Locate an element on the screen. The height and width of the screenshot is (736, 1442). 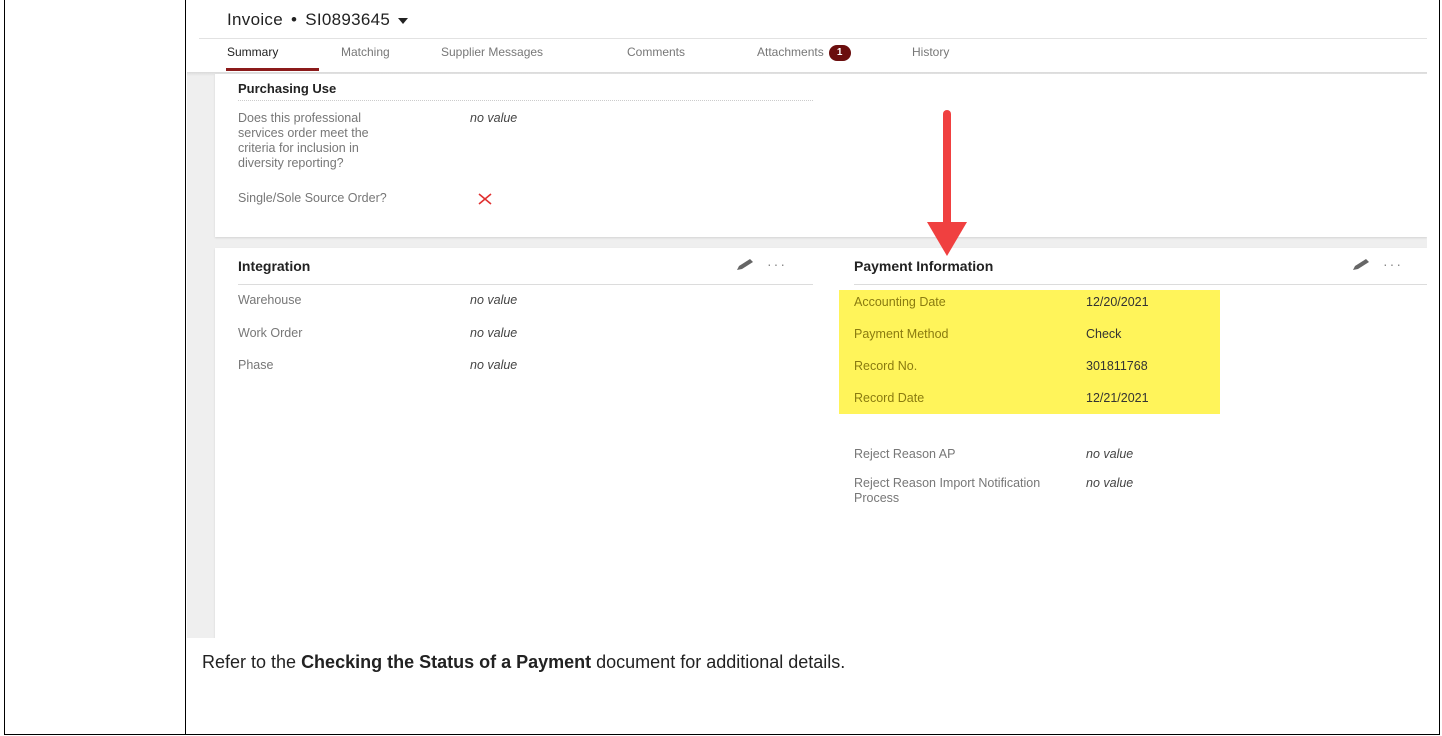
tab-label: Supplier Messages is located at coordinates (492, 52).